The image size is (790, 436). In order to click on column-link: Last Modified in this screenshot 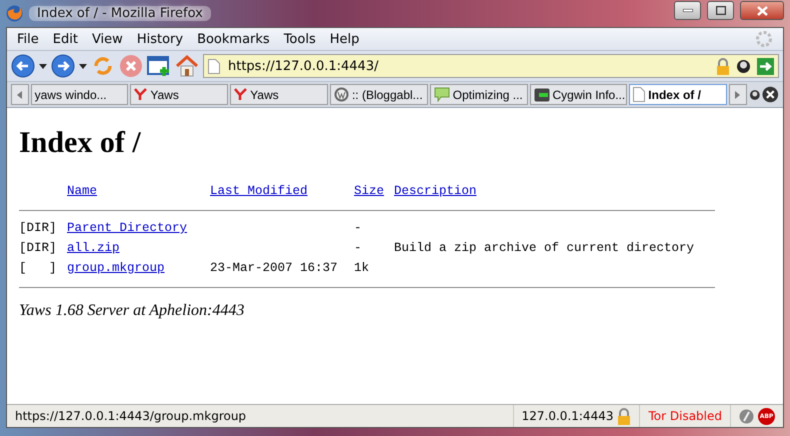, I will do `click(259, 191)`.